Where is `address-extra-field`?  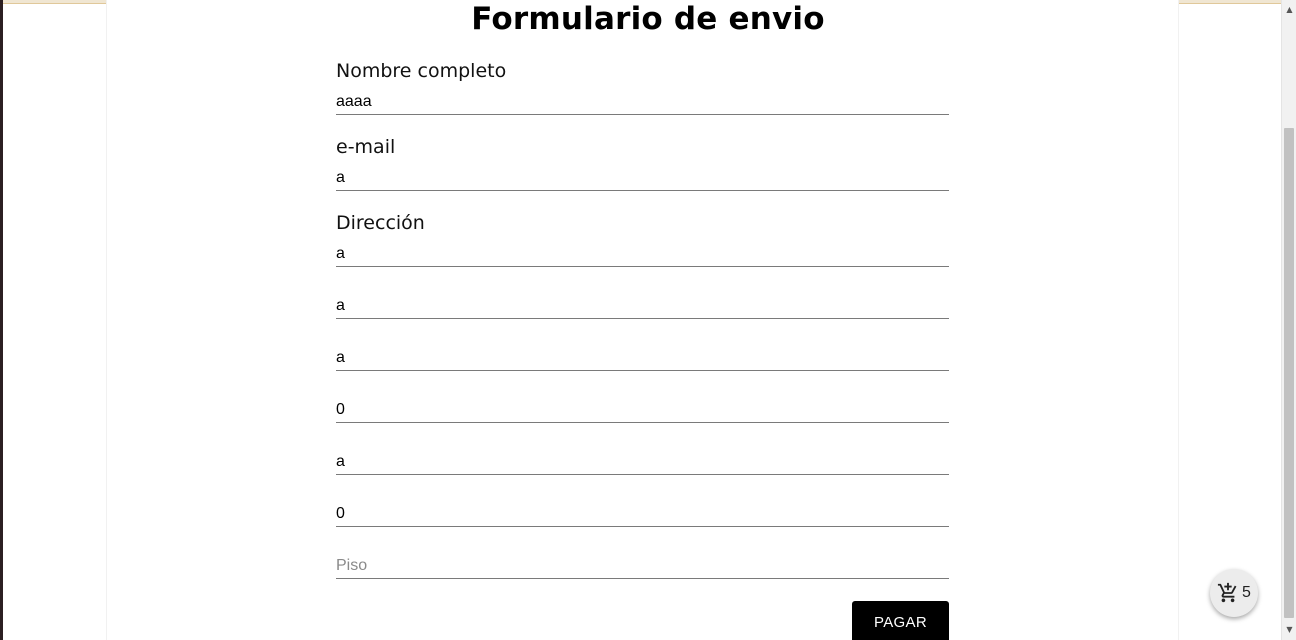
address-extra-field is located at coordinates (642, 462).